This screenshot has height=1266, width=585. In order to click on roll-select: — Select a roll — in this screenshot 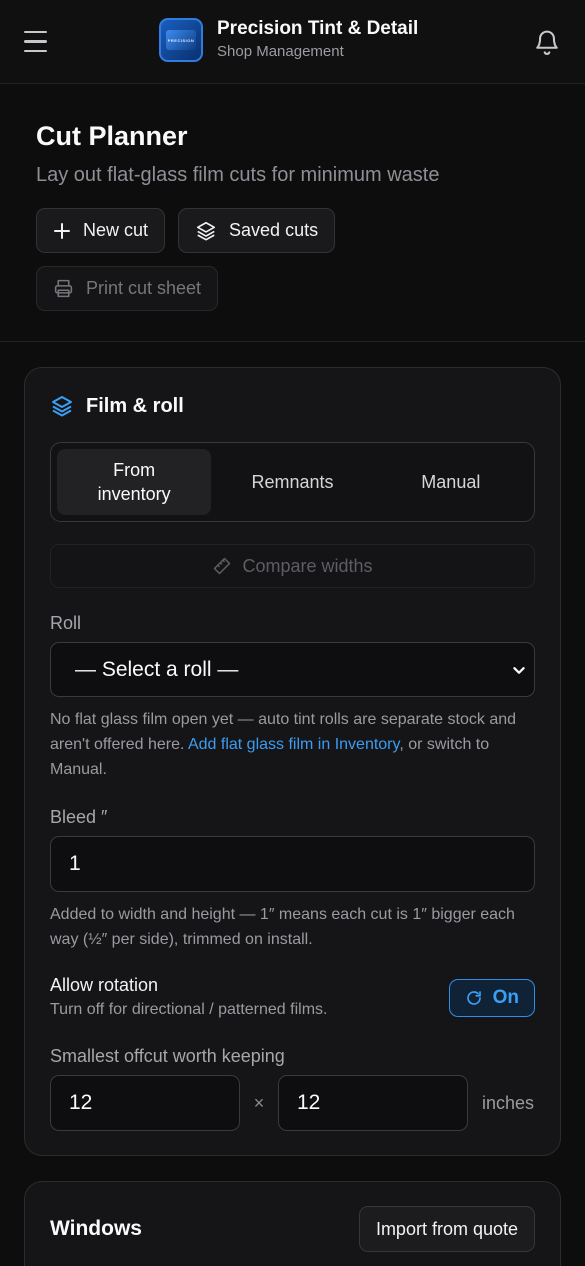, I will do `click(292, 669)`.